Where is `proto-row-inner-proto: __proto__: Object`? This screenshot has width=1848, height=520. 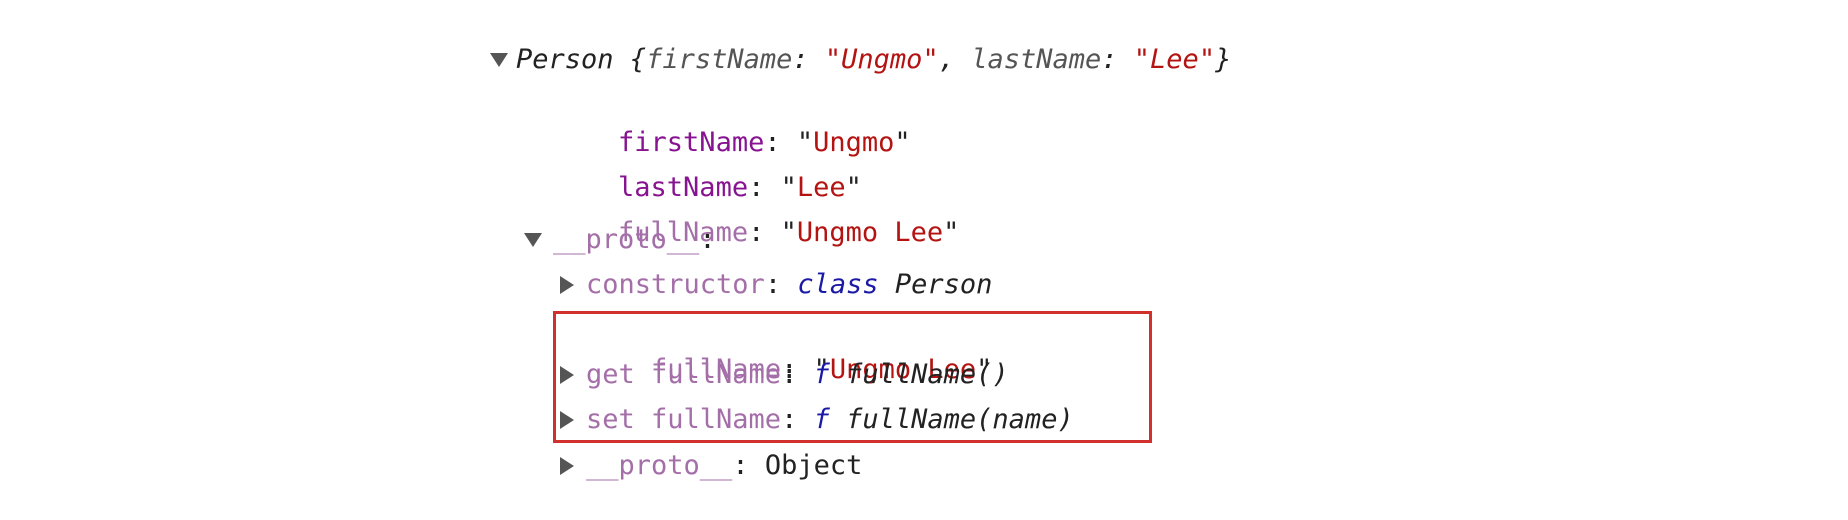
proto-row-inner-proto: __proto__: Object is located at coordinates (711, 466).